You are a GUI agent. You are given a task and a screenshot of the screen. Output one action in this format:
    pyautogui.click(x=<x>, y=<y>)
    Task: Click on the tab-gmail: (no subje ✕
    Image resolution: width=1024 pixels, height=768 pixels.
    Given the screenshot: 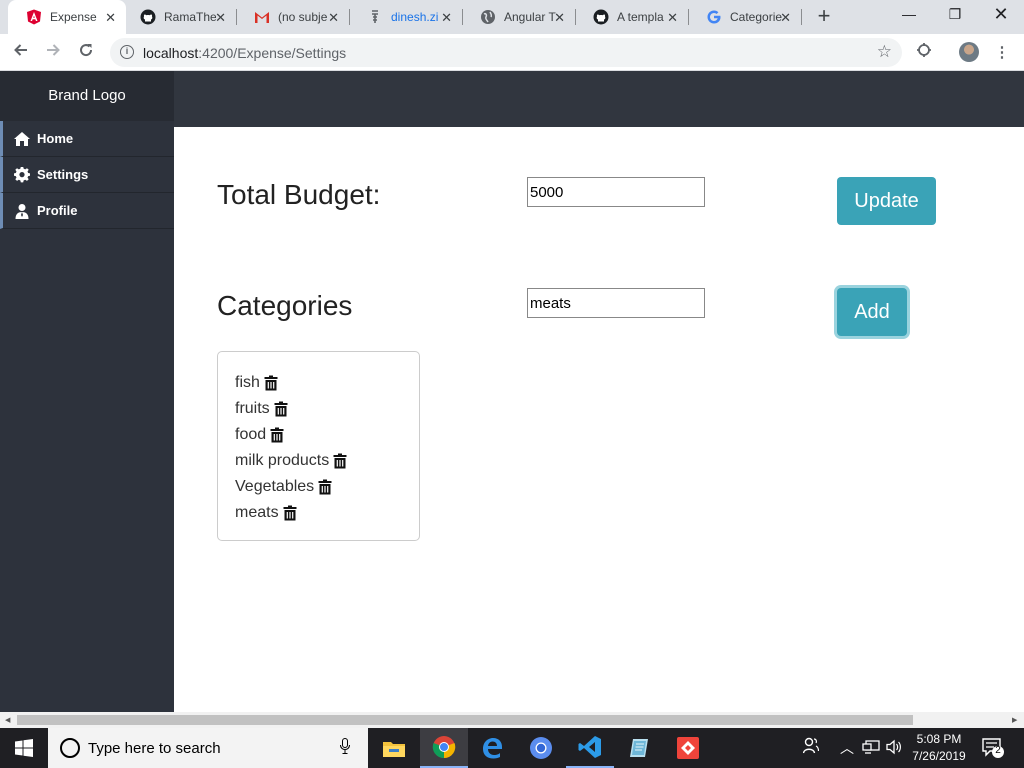 What is the action you would take?
    pyautogui.click(x=292, y=17)
    